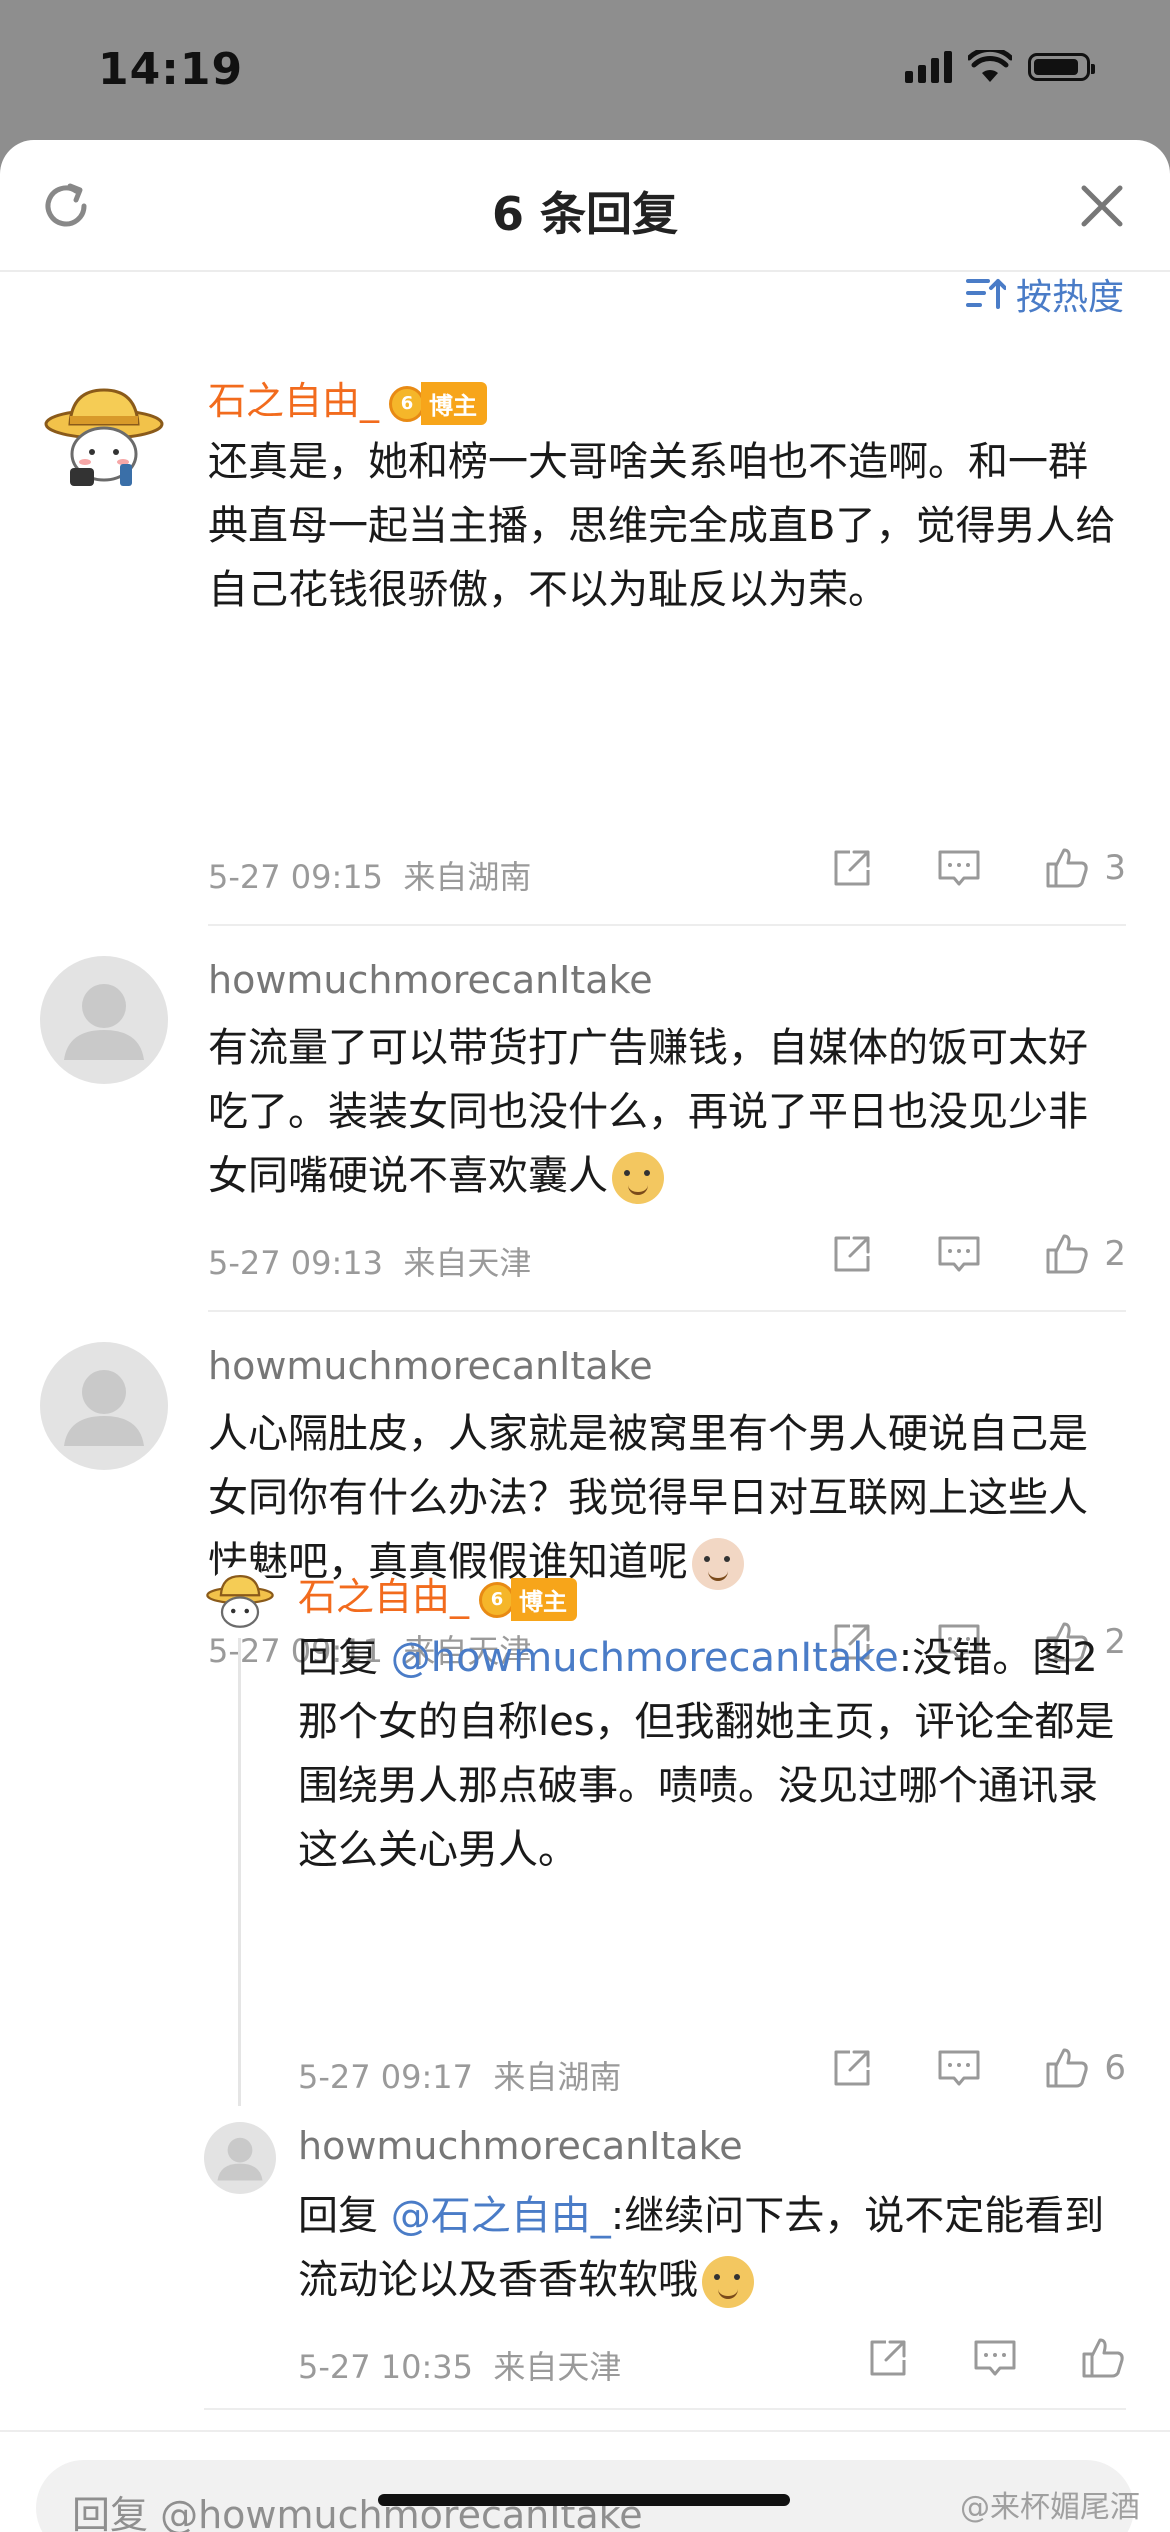 The image size is (1170, 2532). I want to click on like-button, so click(1103, 2358).